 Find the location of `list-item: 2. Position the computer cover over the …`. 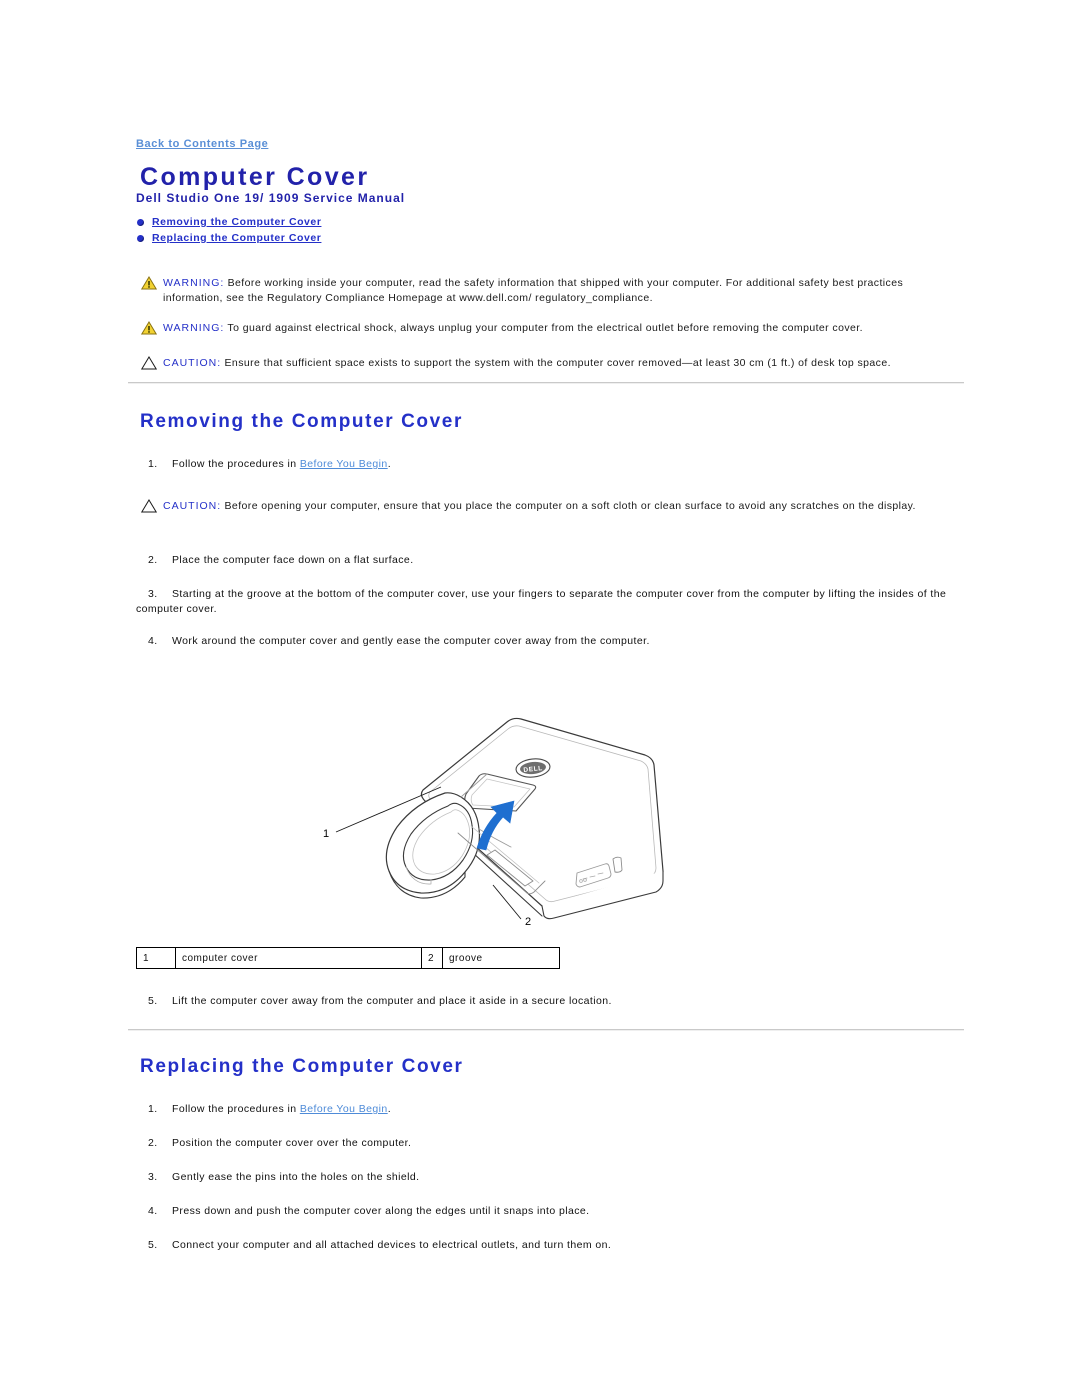

list-item: 2. Position the computer cover over the … is located at coordinates (550, 1143).